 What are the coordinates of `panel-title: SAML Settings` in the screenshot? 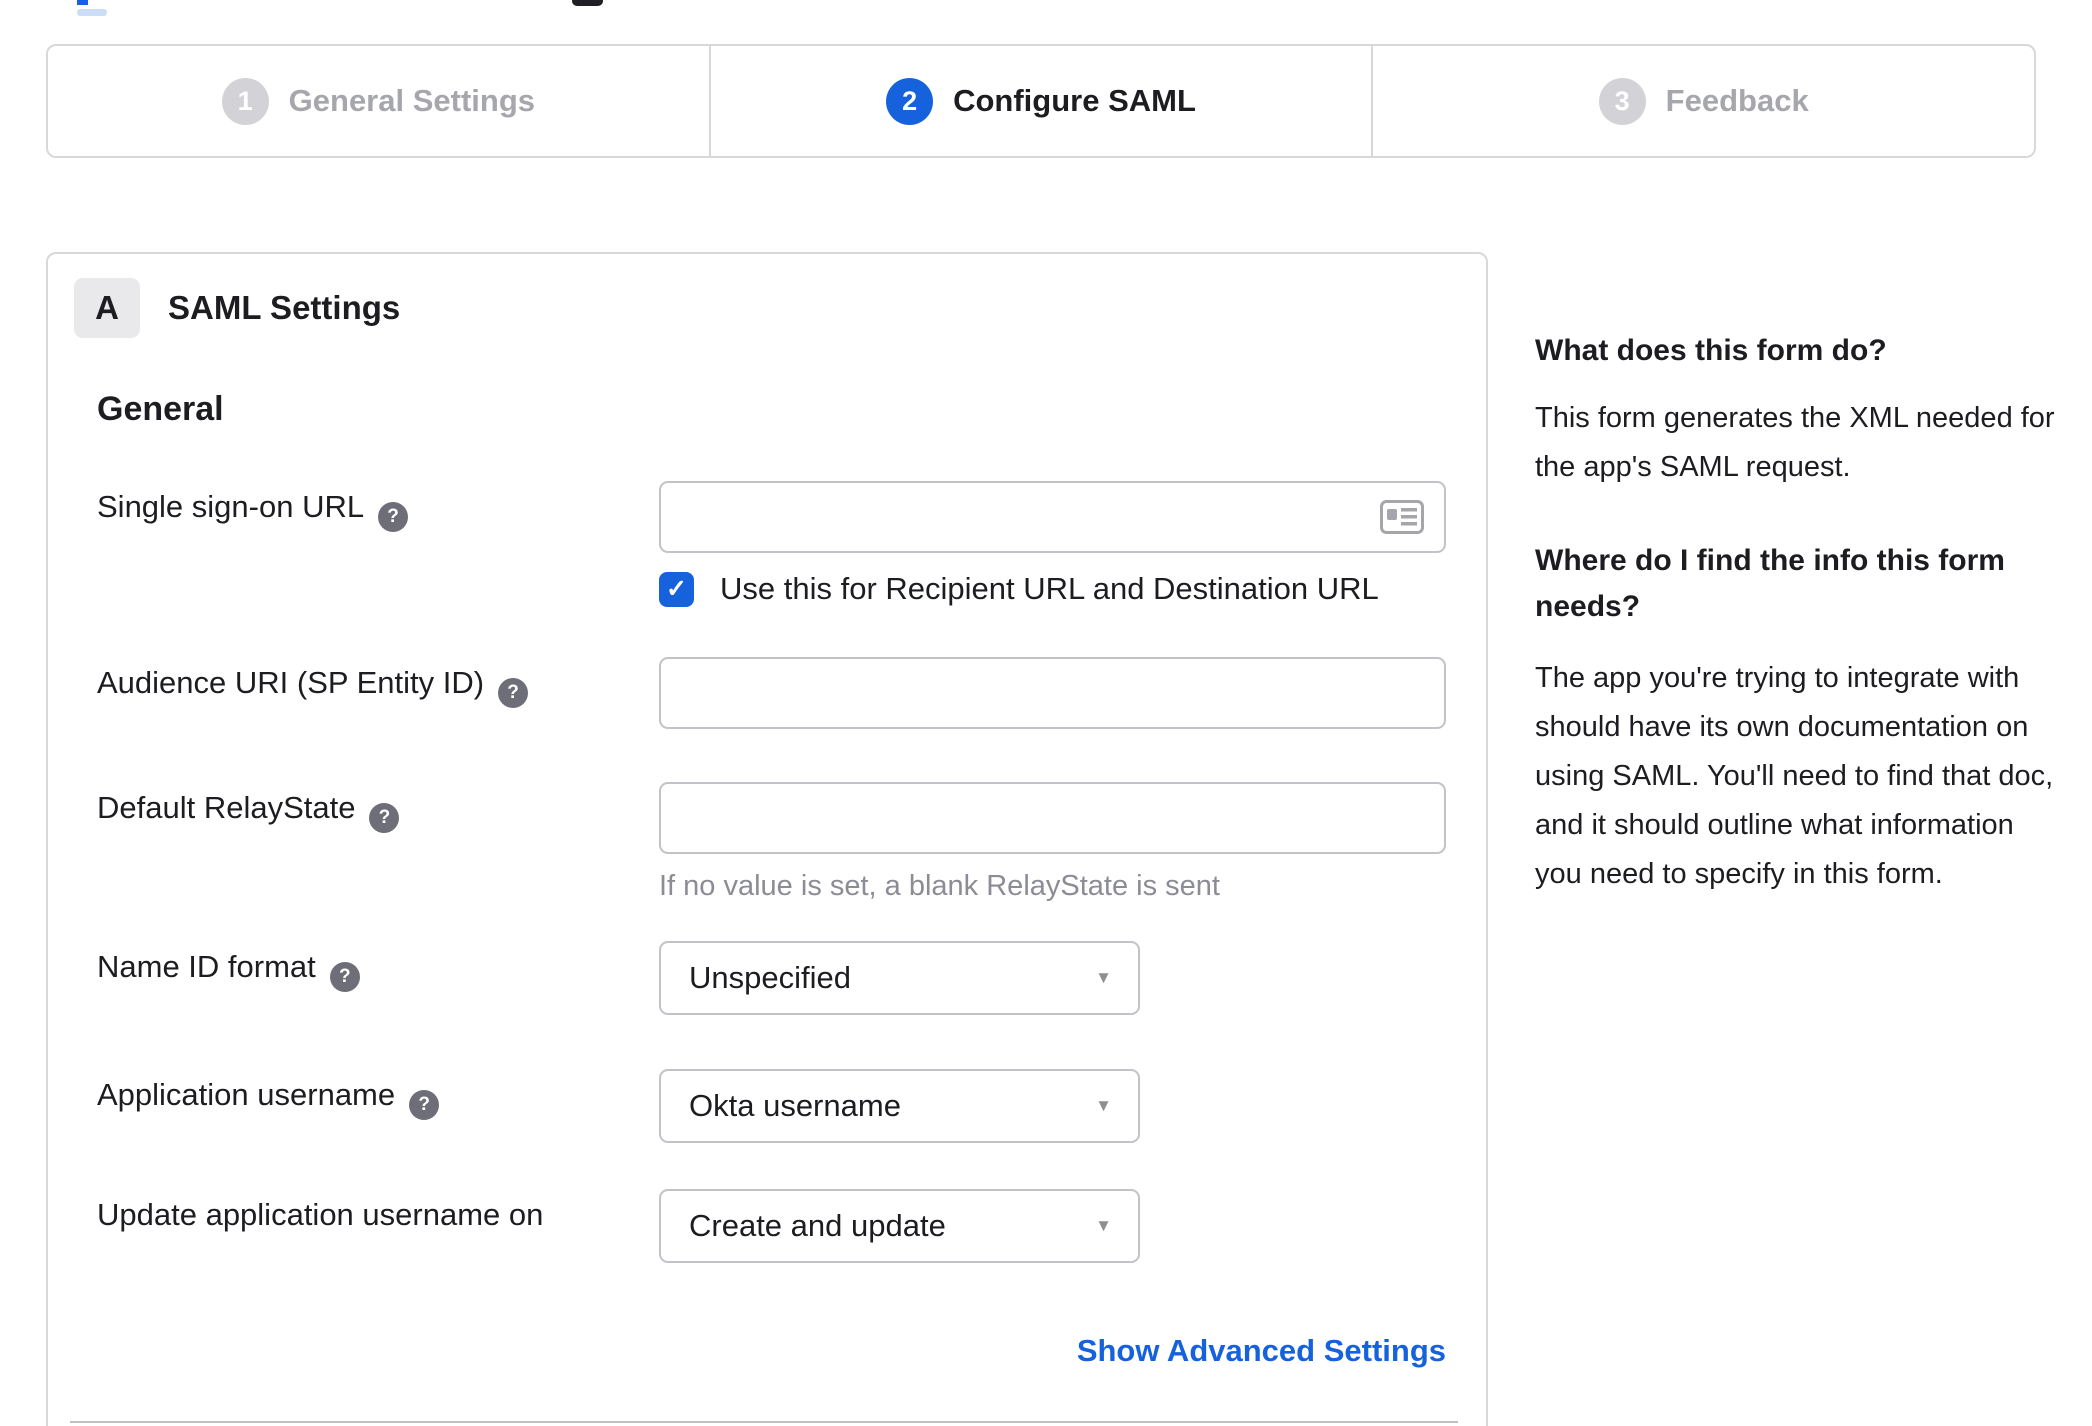 It's located at (284, 307).